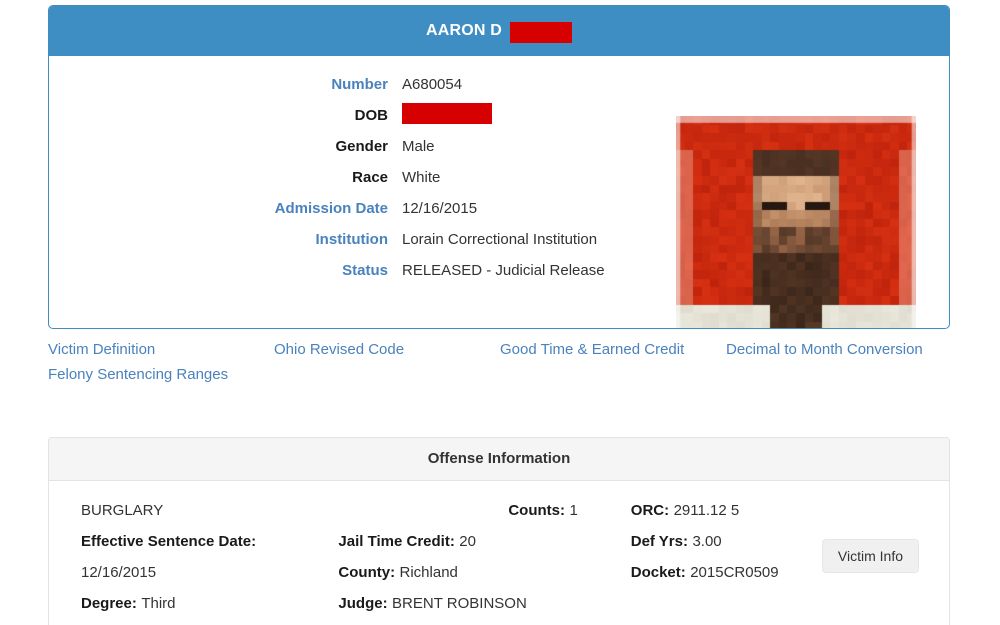  I want to click on link-decimal-to-month-conversion: Decimal to Month Conversion, so click(824, 349).